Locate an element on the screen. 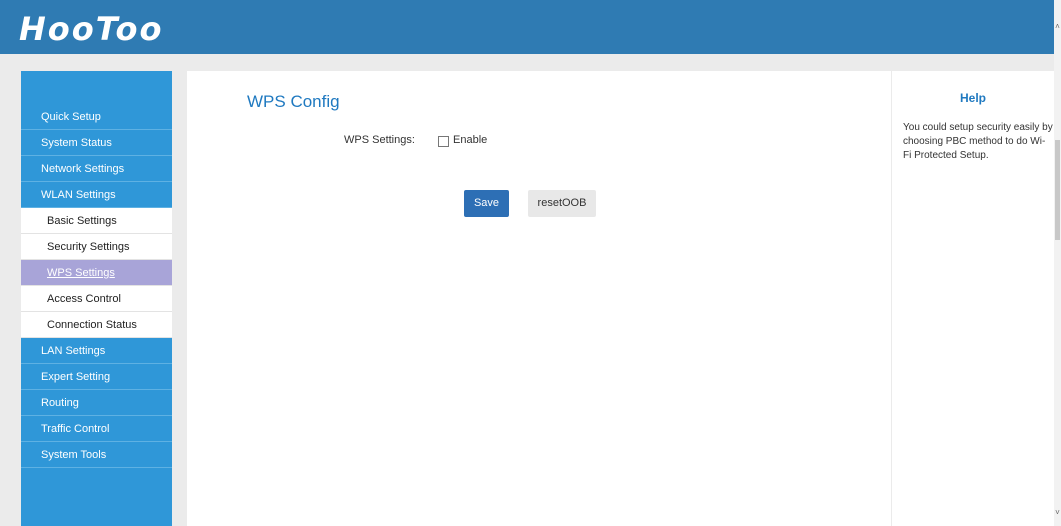 Image resolution: width=1061 pixels, height=526 pixels. help-title: Help is located at coordinates (972, 98).